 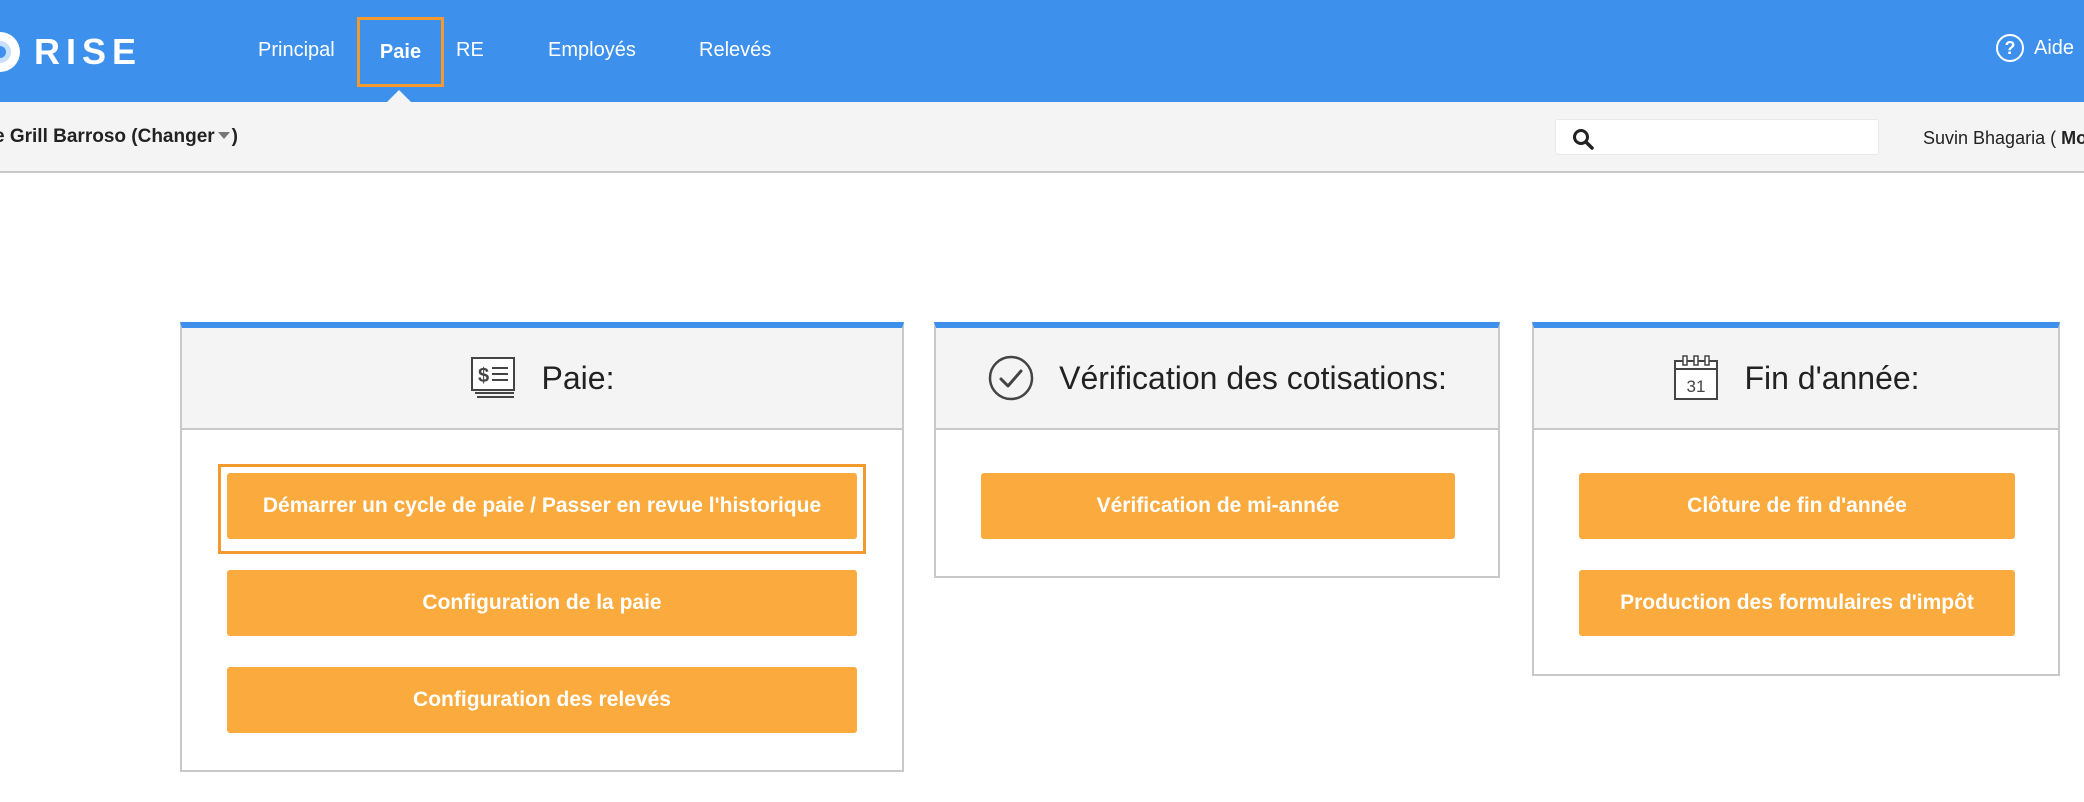 What do you see at coordinates (399, 96) in the screenshot?
I see `active-tab-caret` at bounding box center [399, 96].